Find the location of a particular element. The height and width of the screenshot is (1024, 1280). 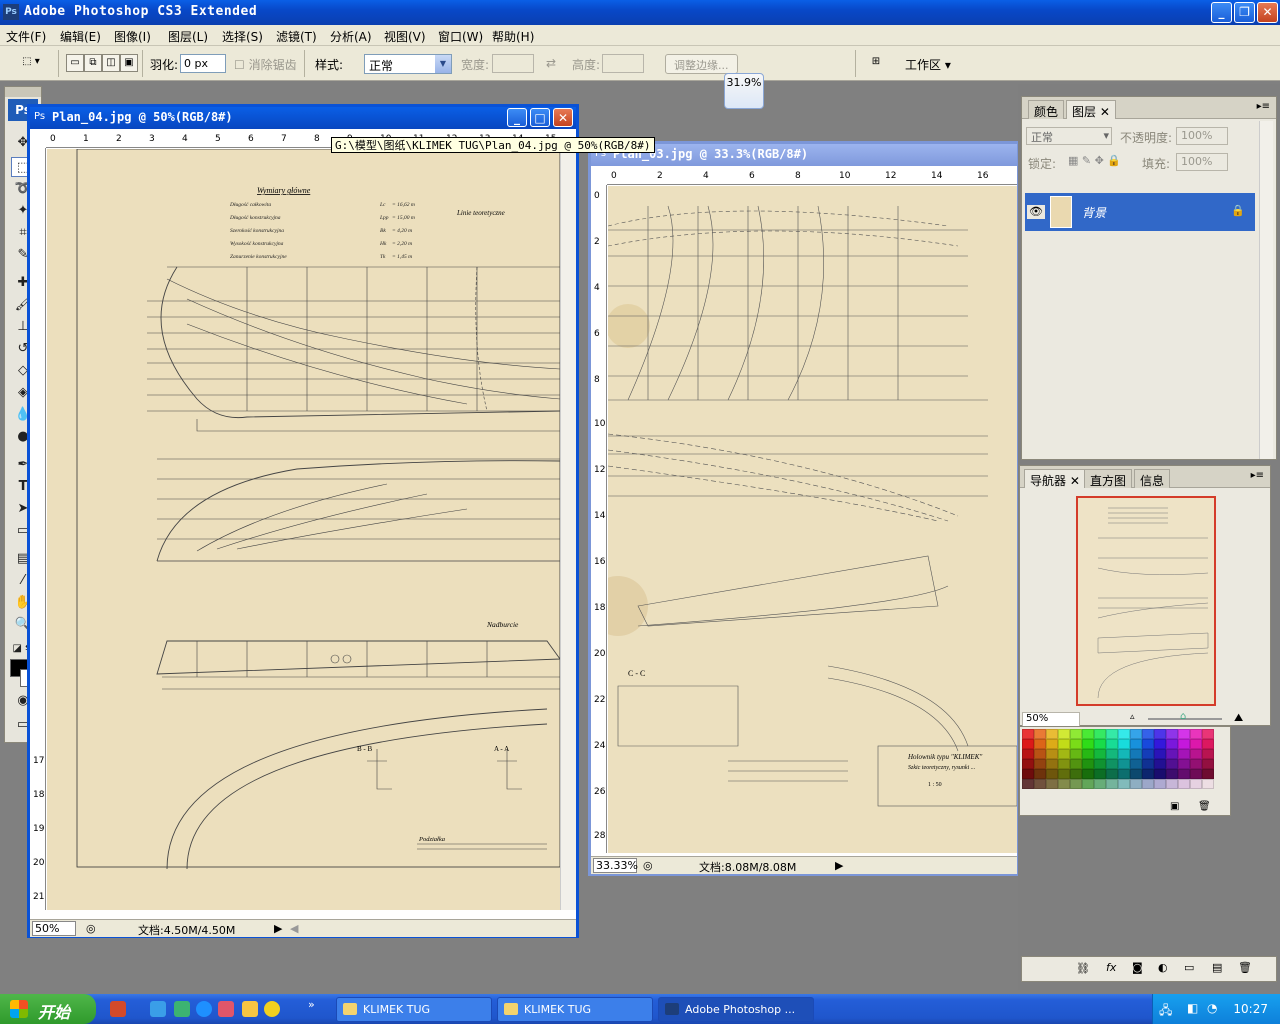

doc1-vertical-scrollbar is located at coordinates (568, 529).